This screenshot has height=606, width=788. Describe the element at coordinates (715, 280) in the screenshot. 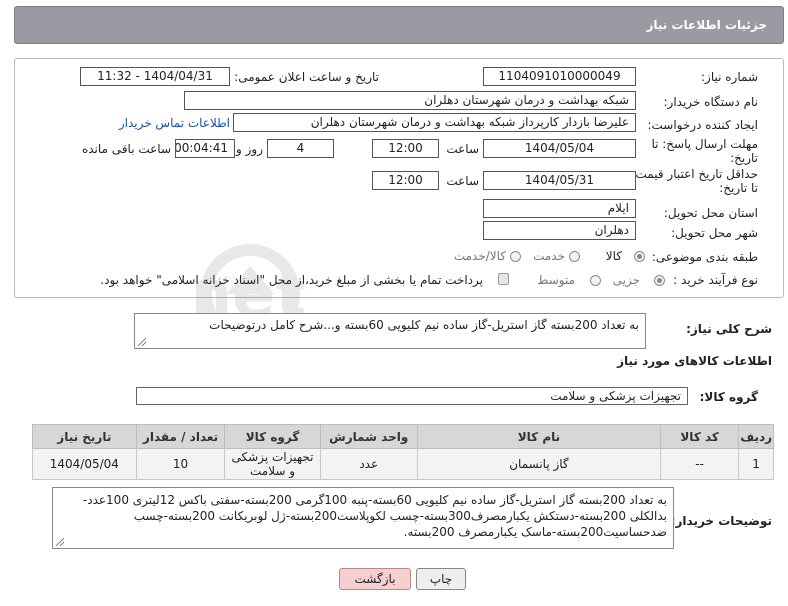

I see `process-label: نوع فرآیند خرید :` at that location.